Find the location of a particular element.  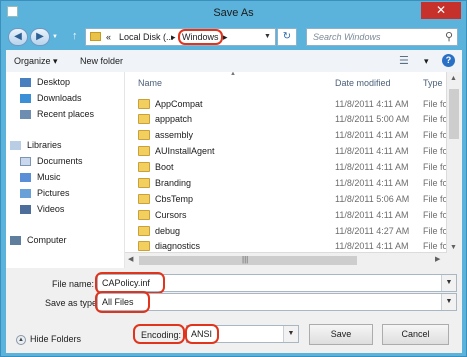

filename-label: File name: is located at coordinates (73, 284).